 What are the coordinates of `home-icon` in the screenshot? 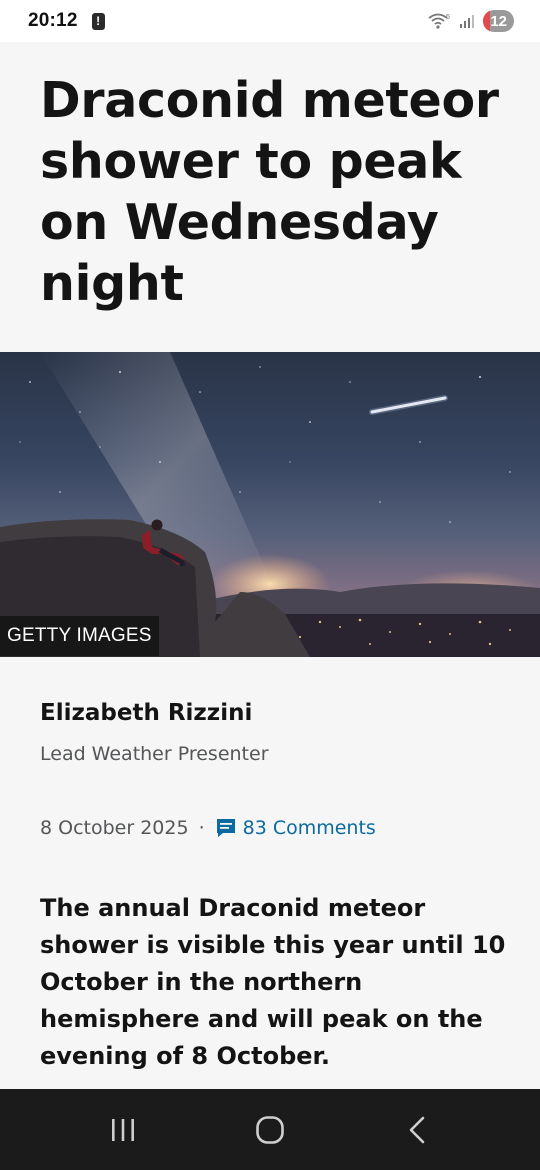 It's located at (270, 1129).